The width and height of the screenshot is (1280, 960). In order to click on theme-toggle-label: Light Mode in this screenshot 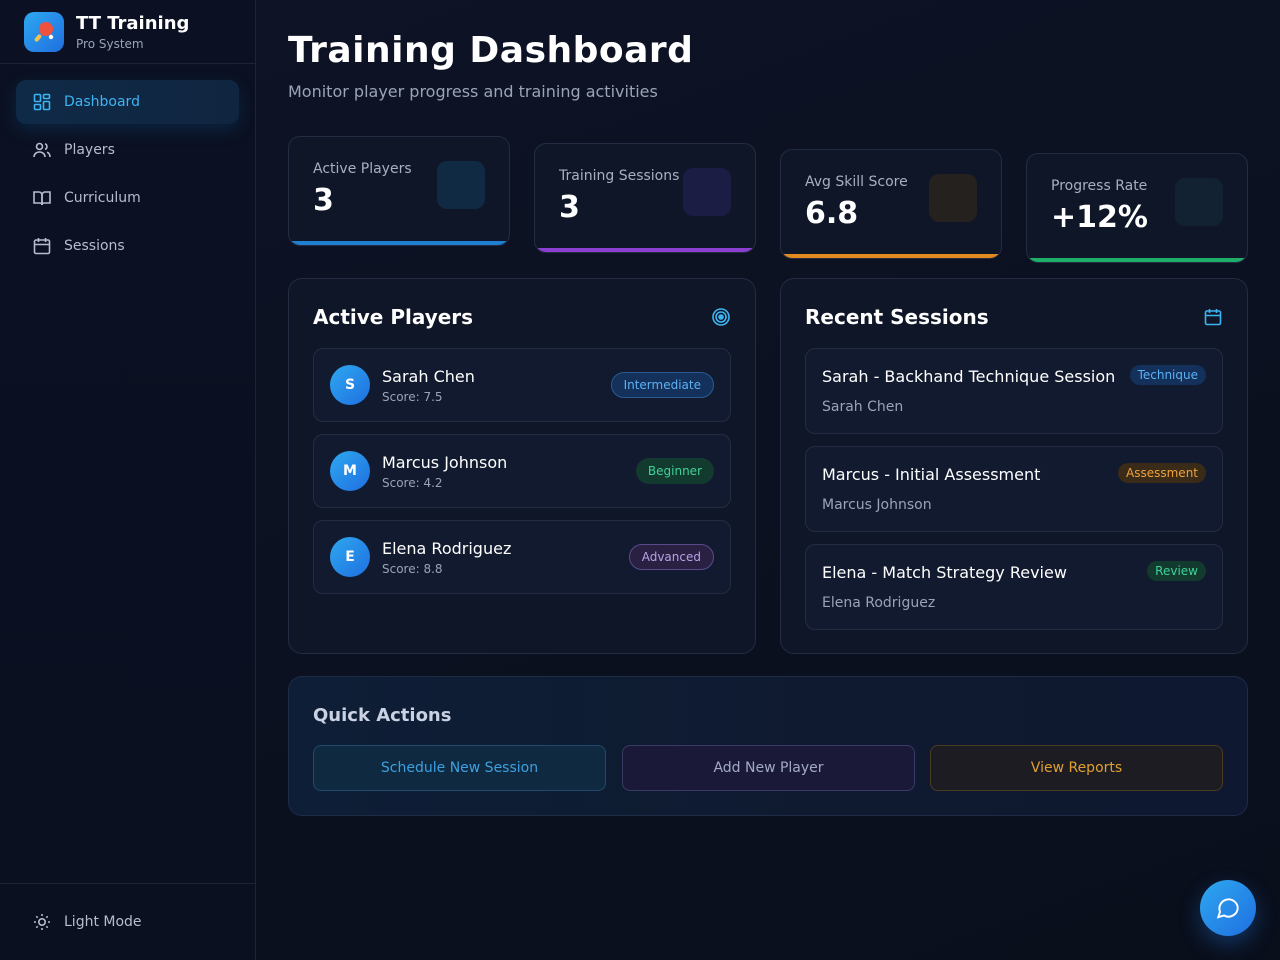, I will do `click(103, 922)`.